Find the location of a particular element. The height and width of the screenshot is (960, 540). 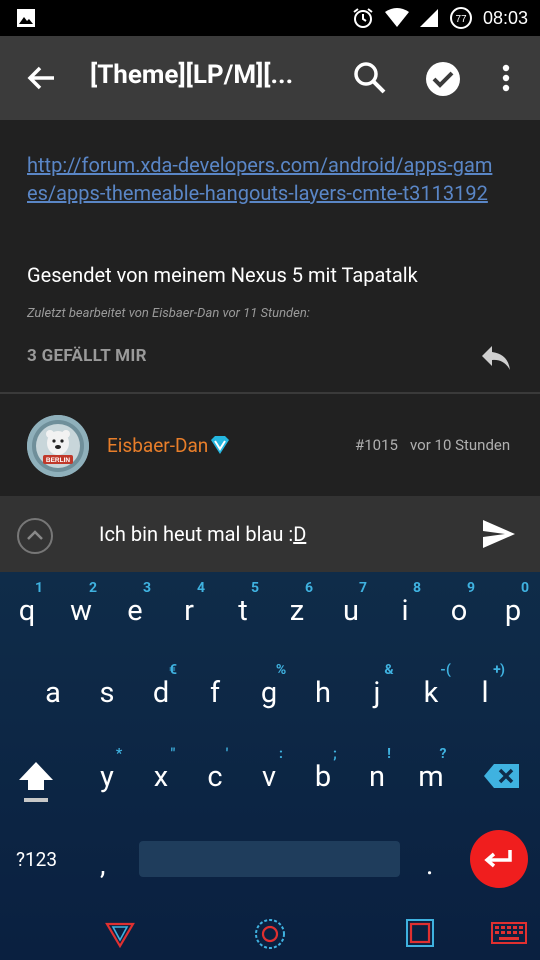

keyboard-row-1: 1q2w3e4r5t6z7u8i9o0p is located at coordinates (270, 612).